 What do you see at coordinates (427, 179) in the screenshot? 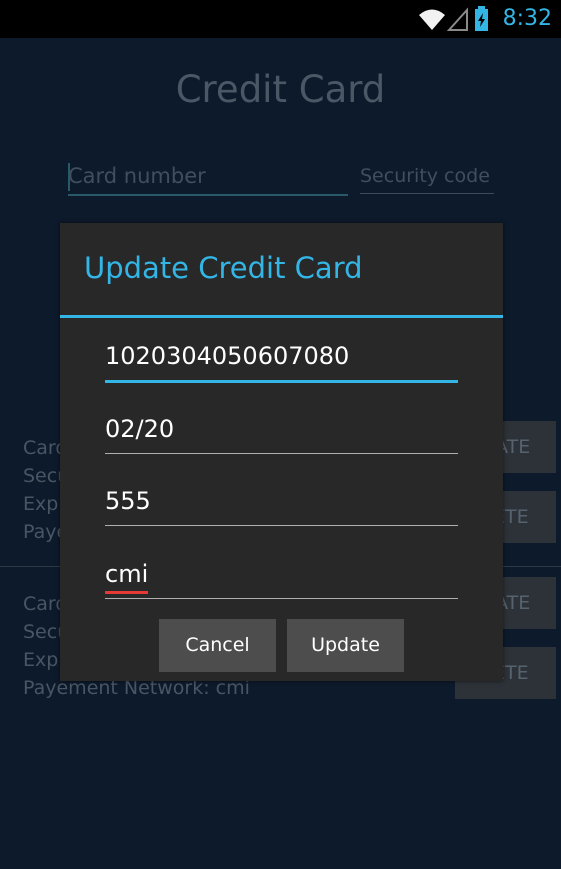
I see `security-code-input: Security code` at bounding box center [427, 179].